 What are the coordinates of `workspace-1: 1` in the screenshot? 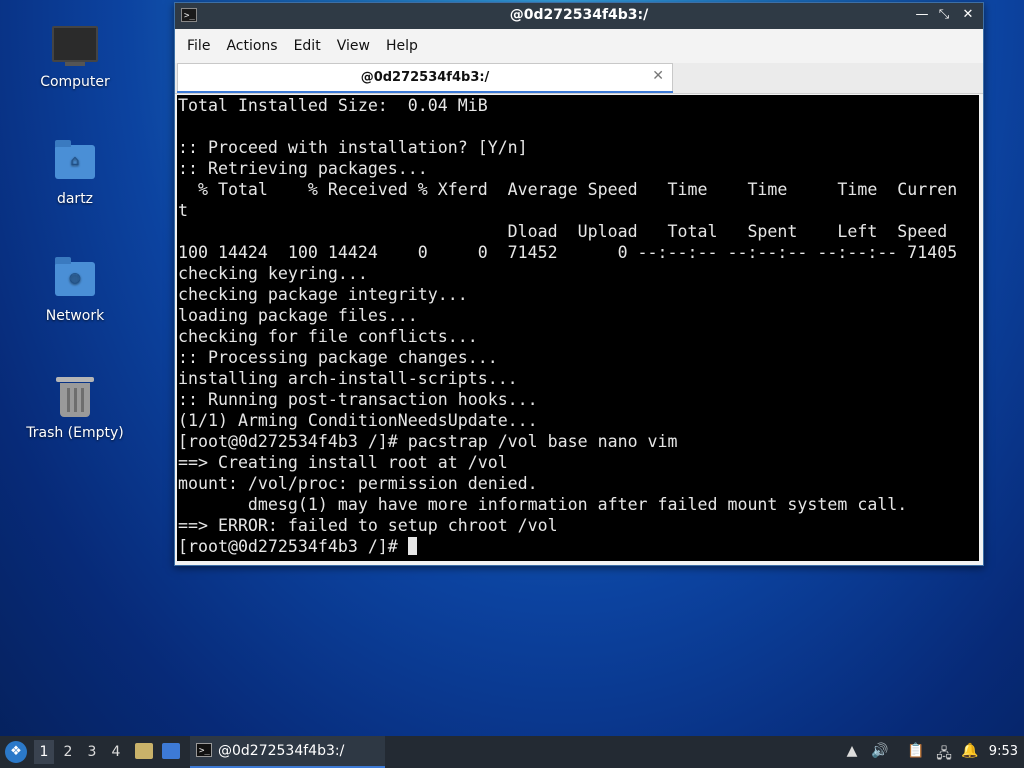 It's located at (44, 752).